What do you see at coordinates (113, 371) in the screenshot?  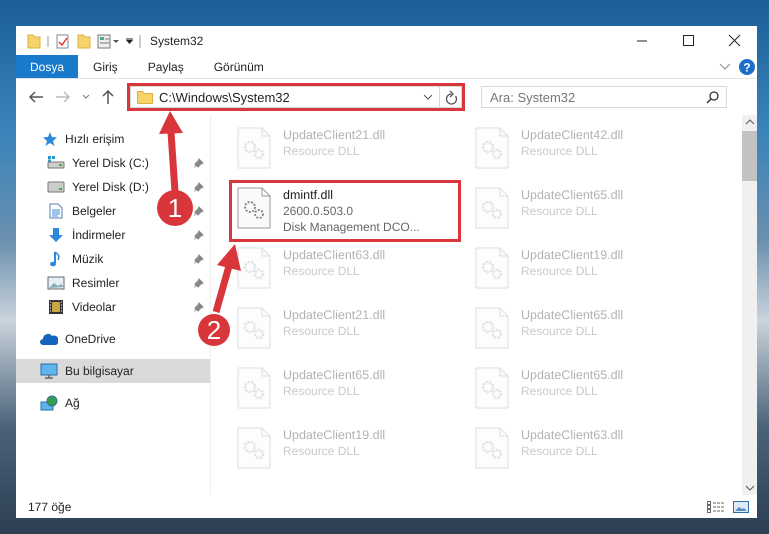 I see `nav-item: Bu bilgisayar` at bounding box center [113, 371].